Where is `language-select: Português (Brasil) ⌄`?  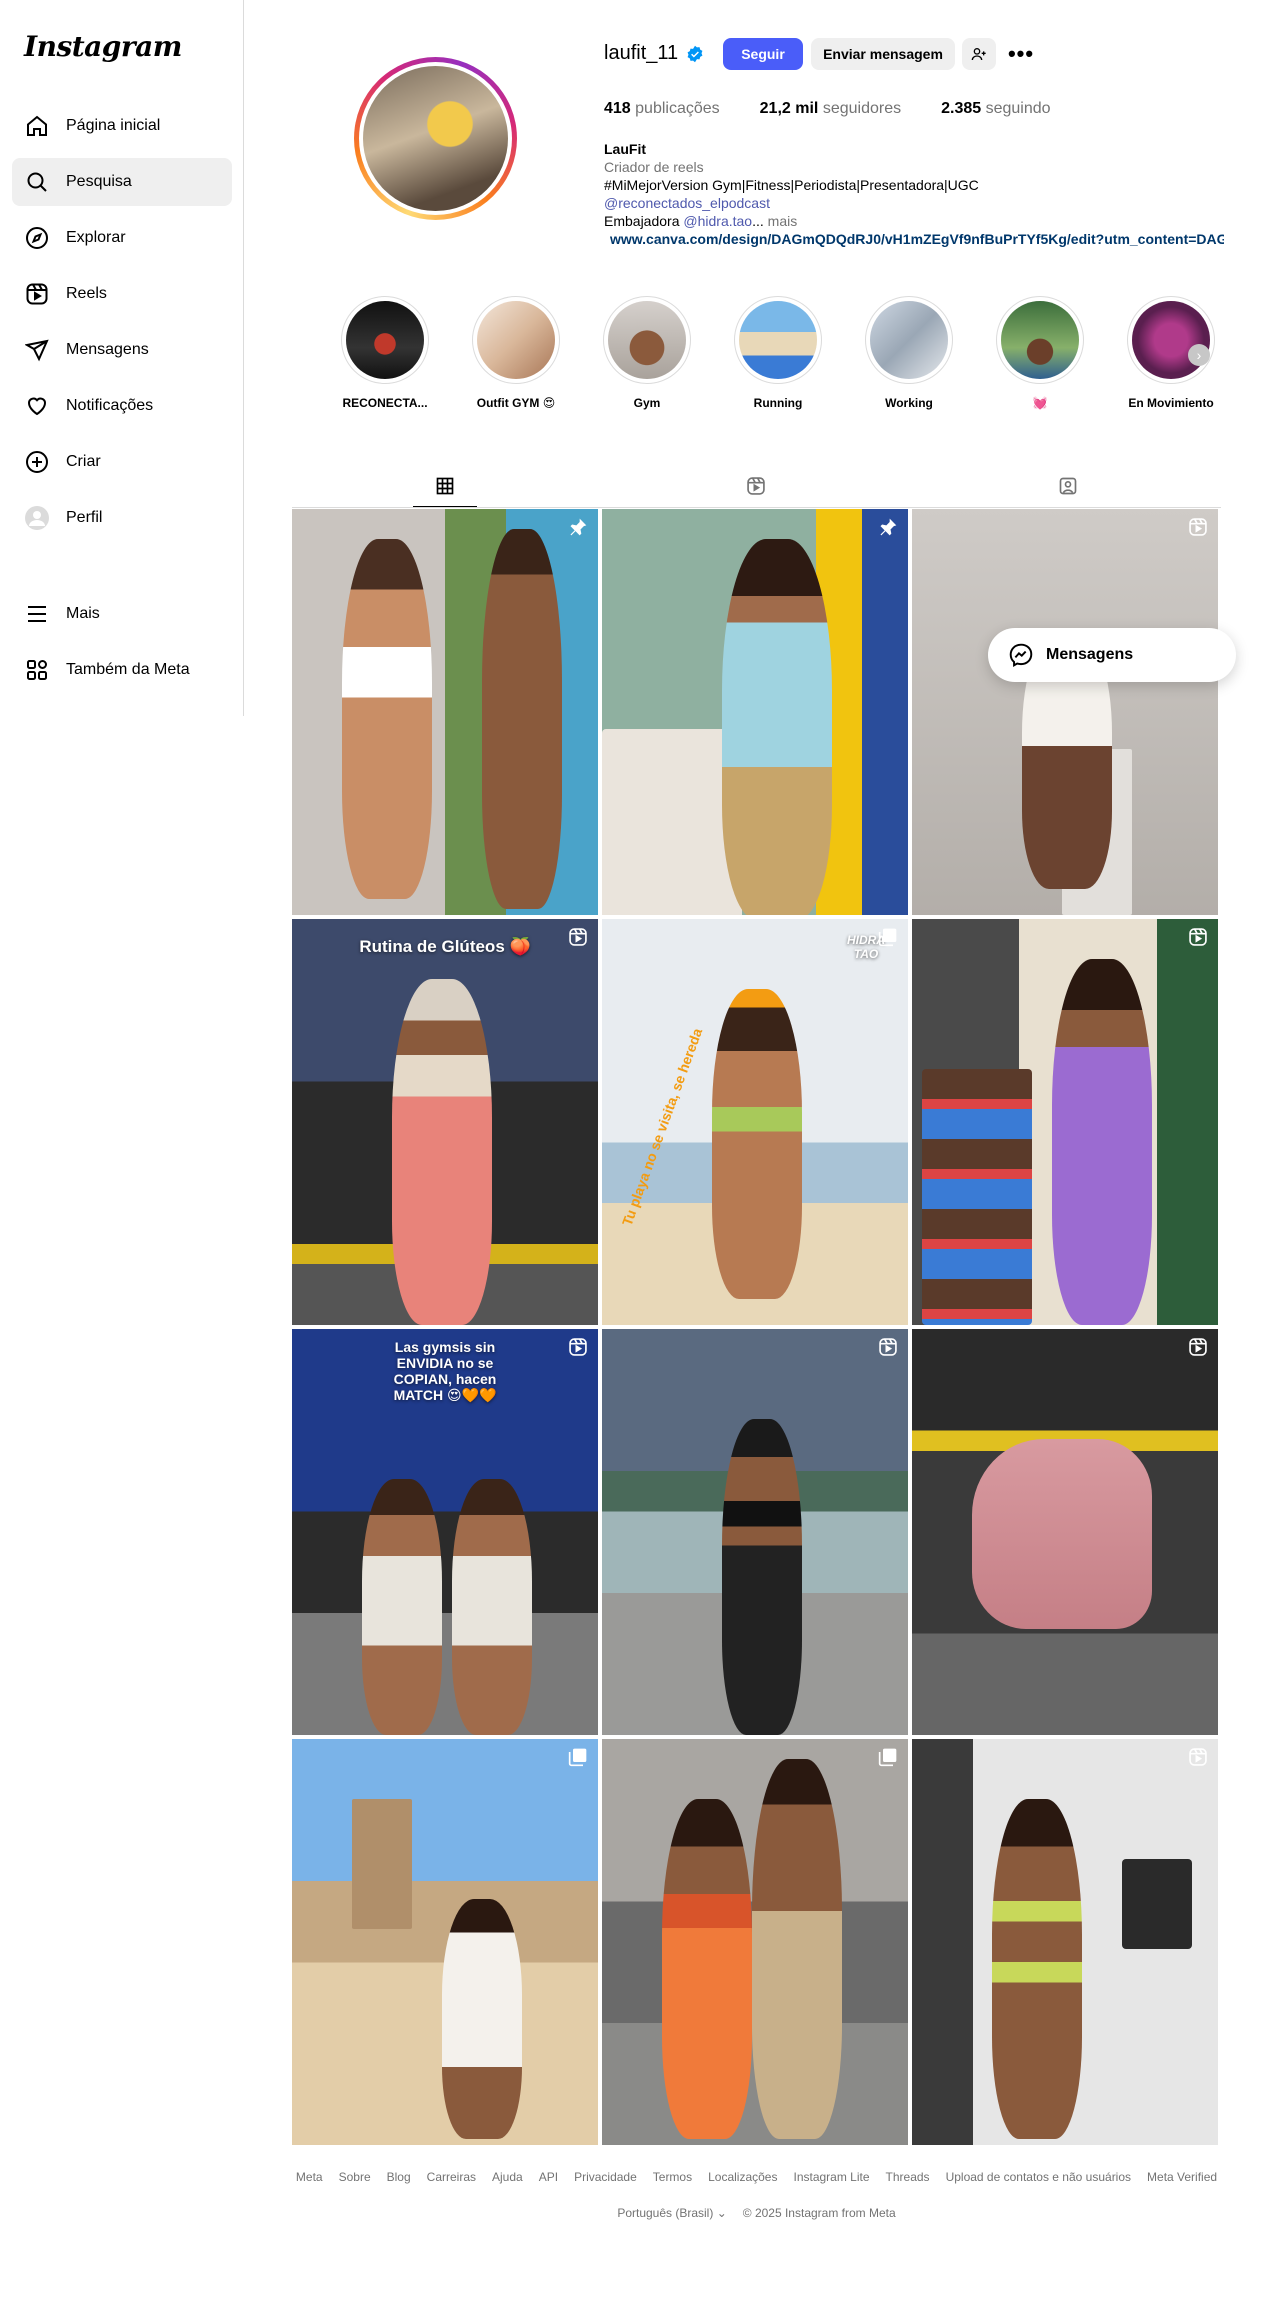 language-select: Português (Brasil) ⌄ is located at coordinates (671, 2213).